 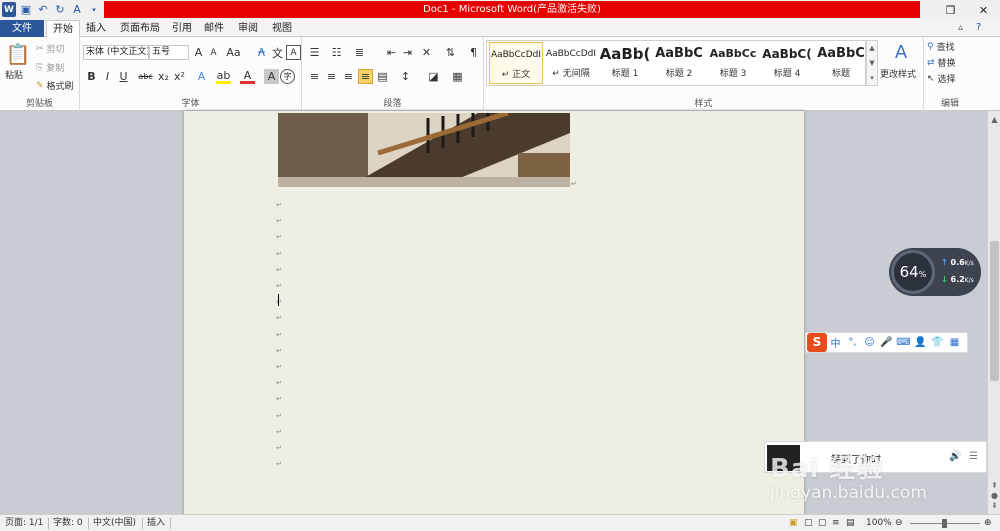 I want to click on tab-view: 视图, so click(x=282, y=28).